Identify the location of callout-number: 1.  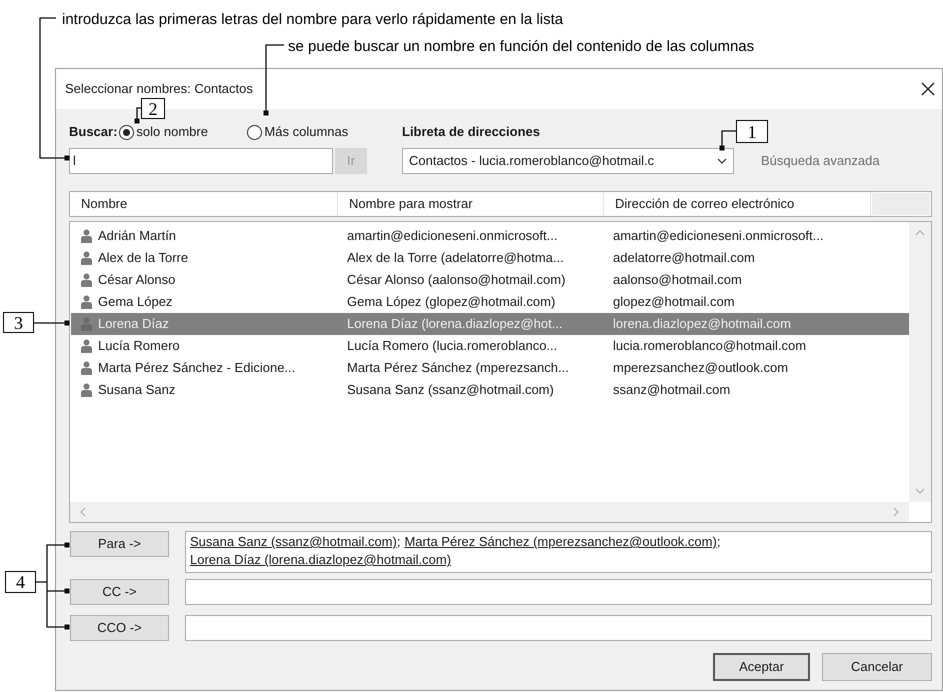
(752, 131).